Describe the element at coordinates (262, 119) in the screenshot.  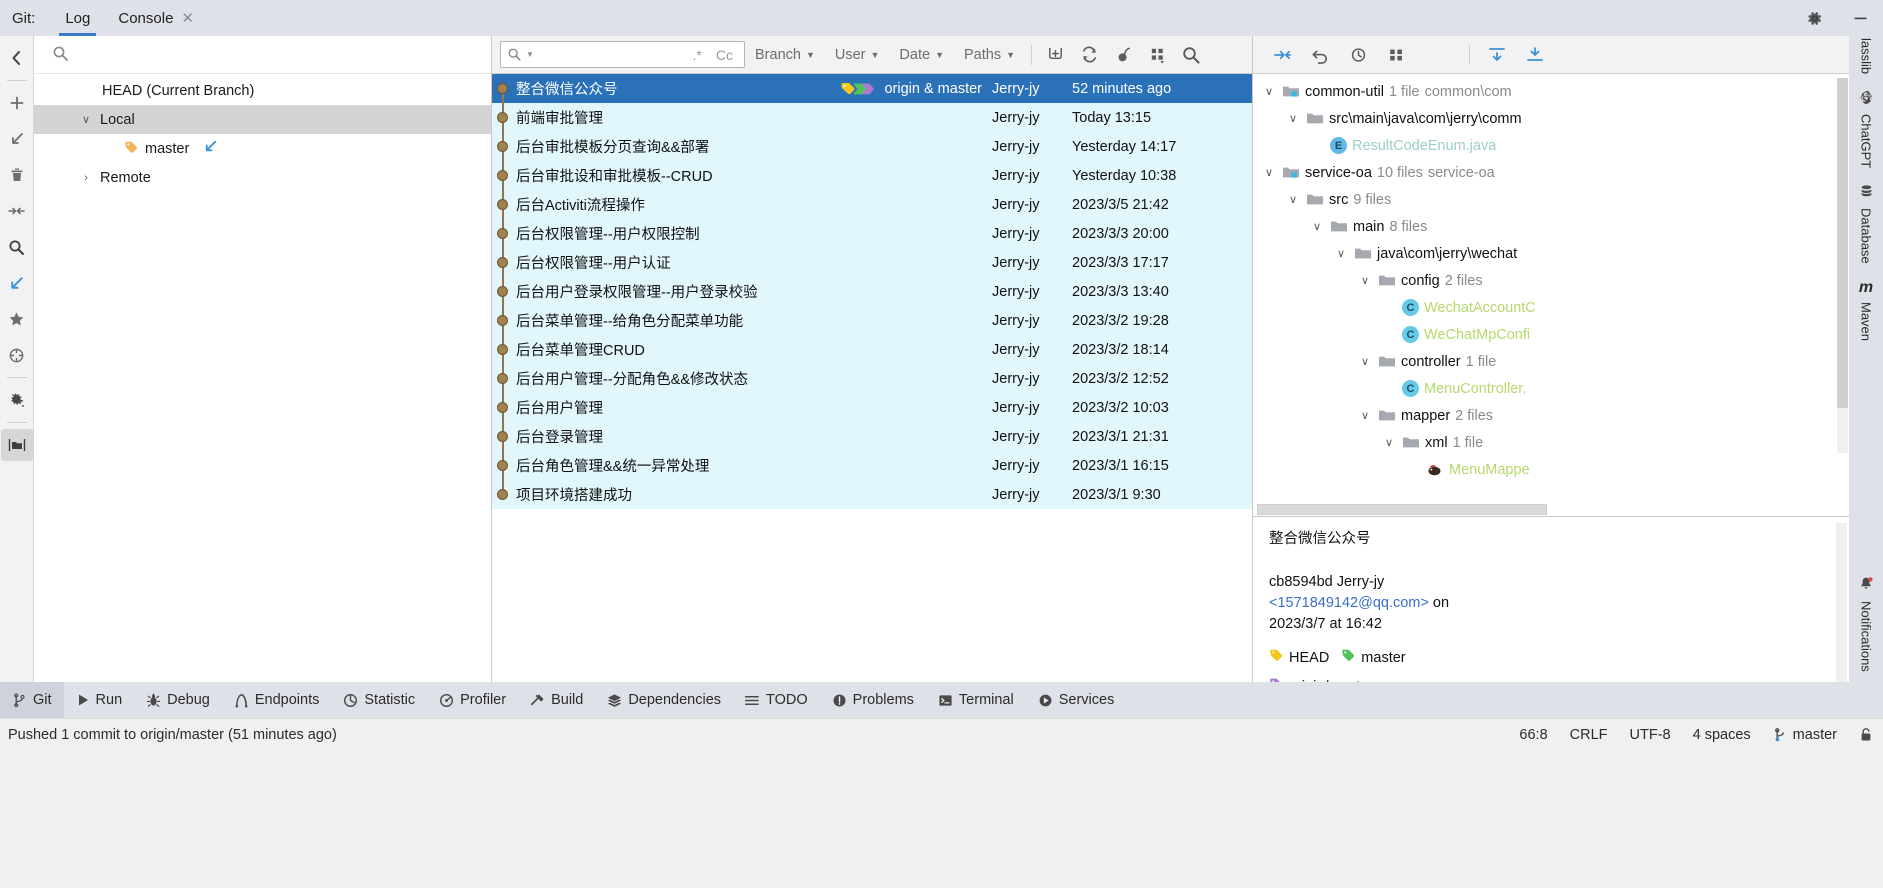
I see `branch-group-local: ∨ Local` at that location.